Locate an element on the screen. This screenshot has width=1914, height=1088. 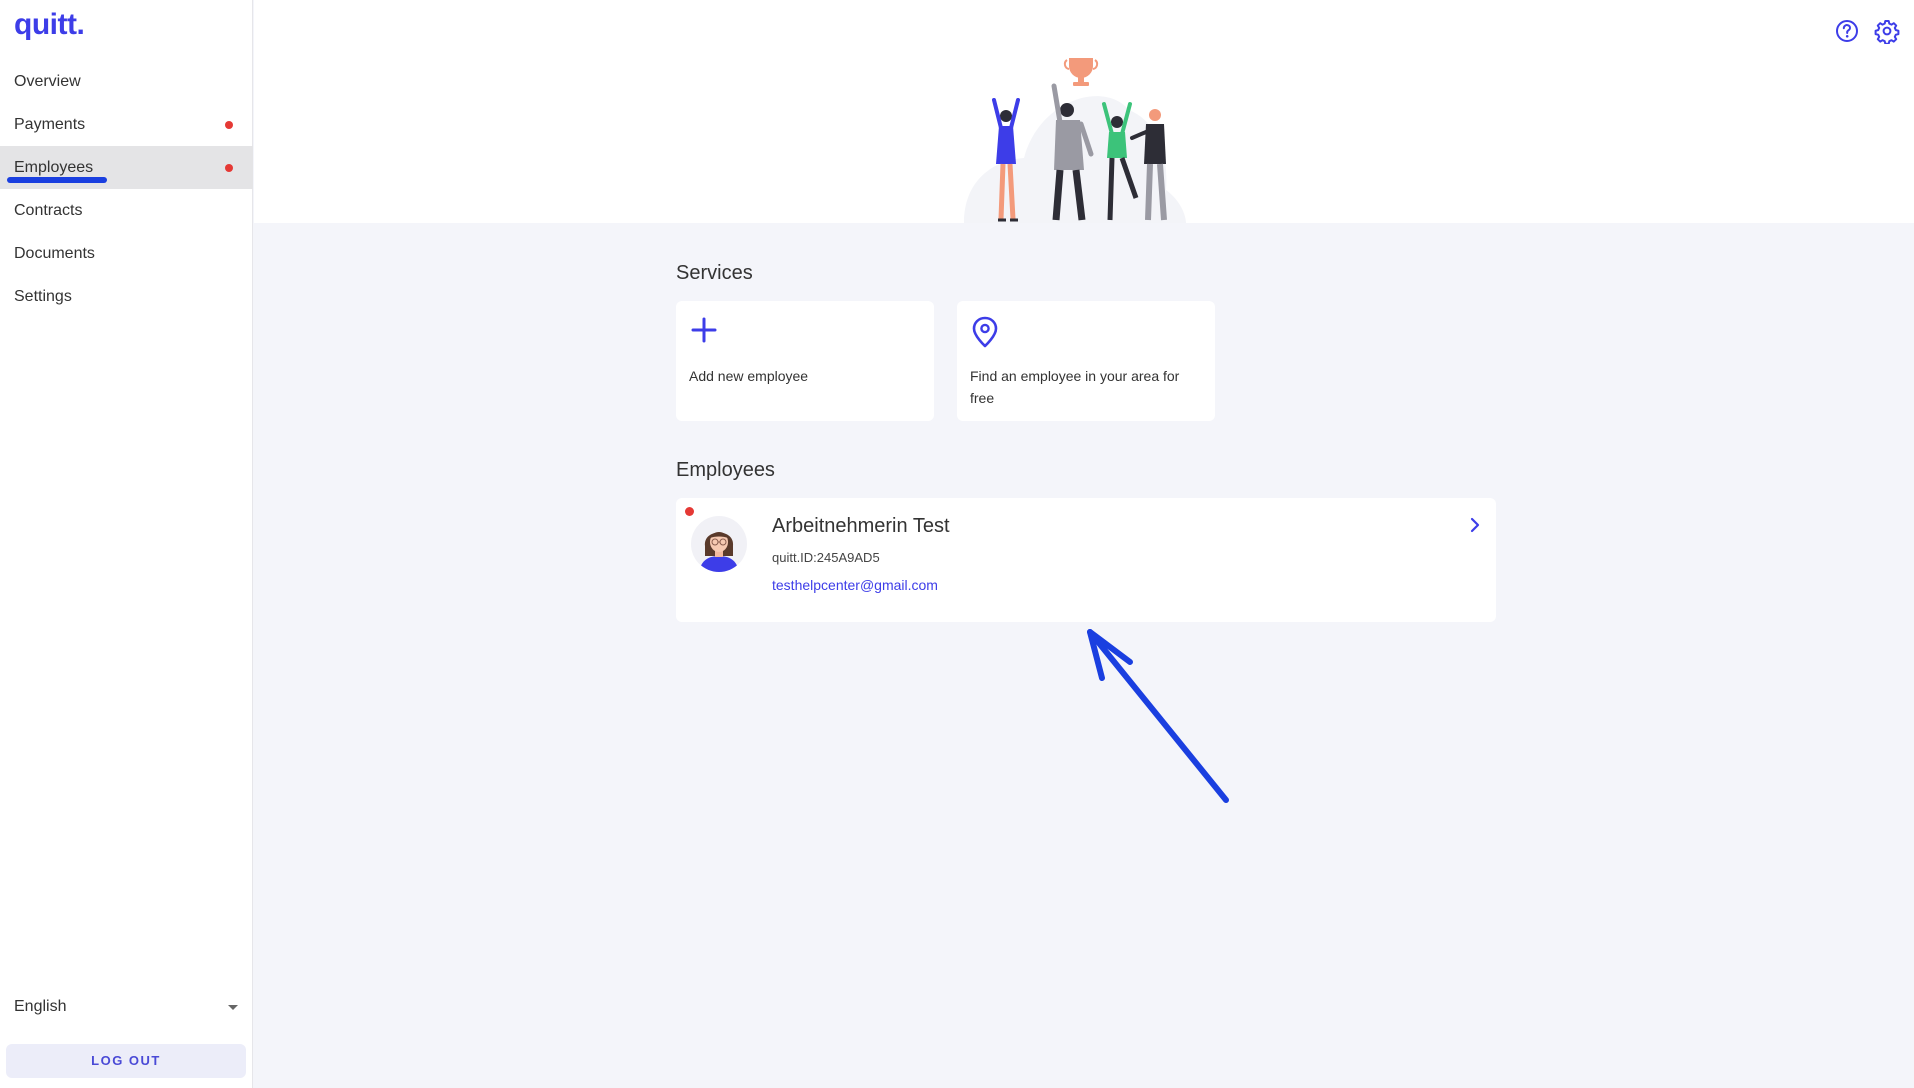
annotation-arrow is located at coordinates (1158, 716).